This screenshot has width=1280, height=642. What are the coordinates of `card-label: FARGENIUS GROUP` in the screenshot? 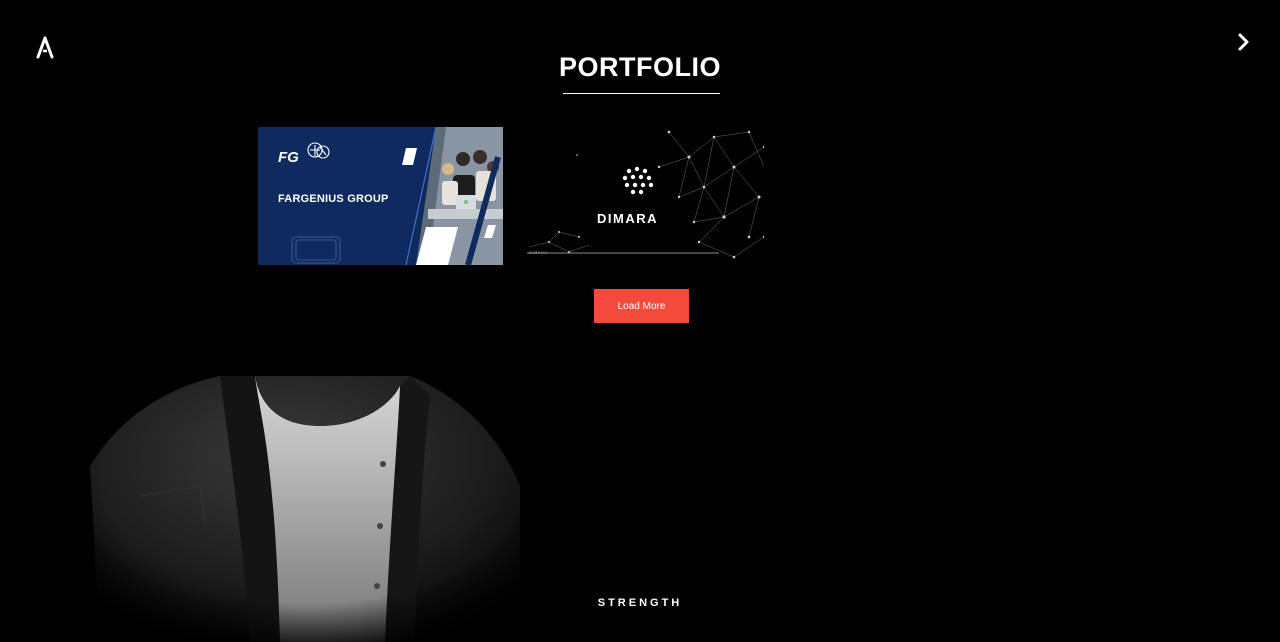 It's located at (333, 199).